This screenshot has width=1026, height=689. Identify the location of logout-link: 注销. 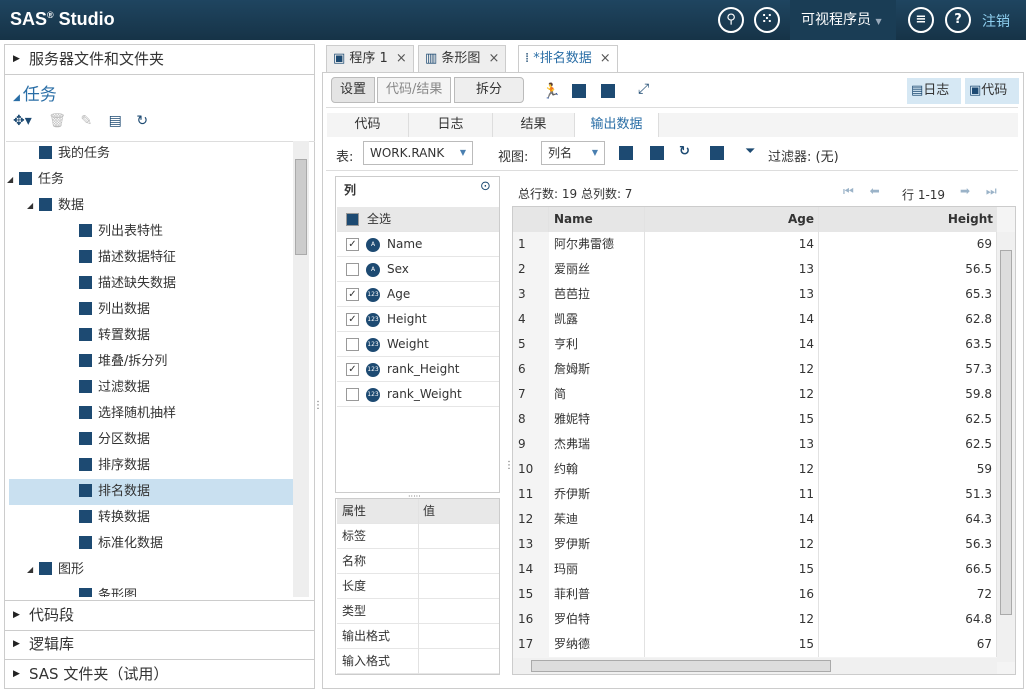
(996, 21).